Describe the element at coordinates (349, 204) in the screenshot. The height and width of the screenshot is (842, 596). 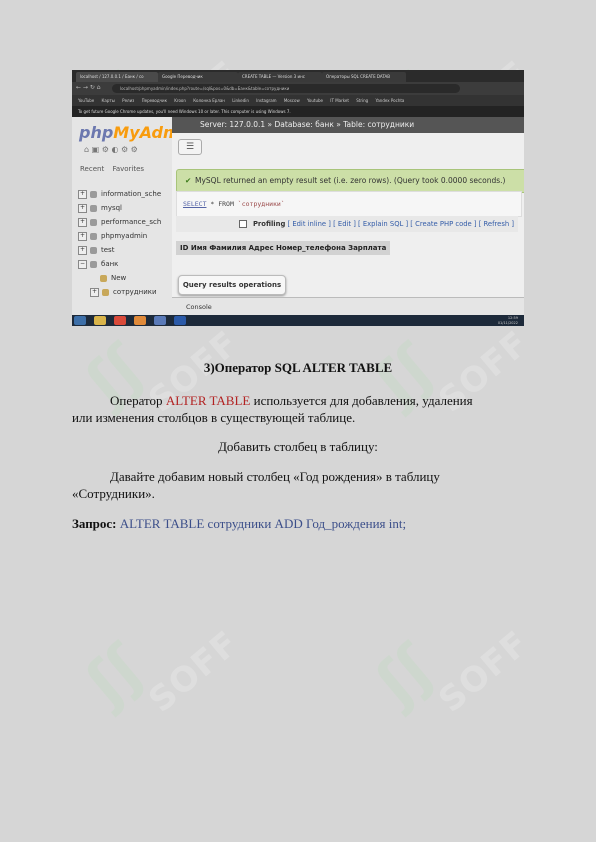
I see `sql-query-box: SELECT * FROM `сотрудники`` at that location.